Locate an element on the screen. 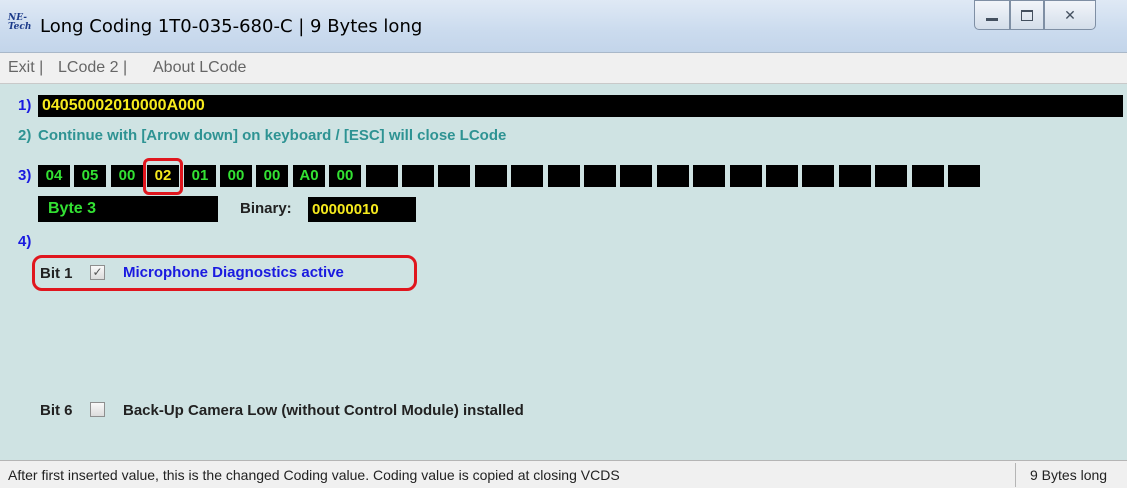 This screenshot has height=488, width=1127. bit6-checkbox is located at coordinates (97, 409).